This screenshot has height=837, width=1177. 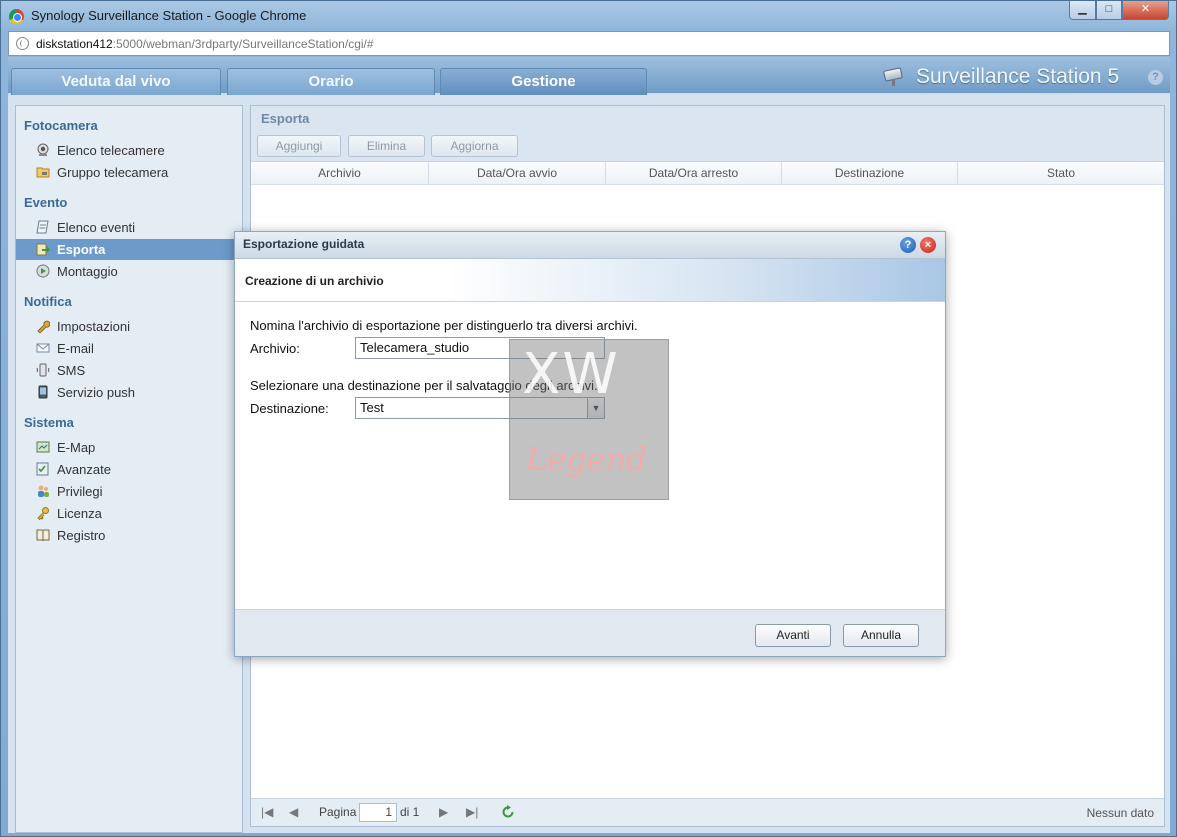 I want to click on sidebar-item-label: Licenza, so click(x=79, y=513).